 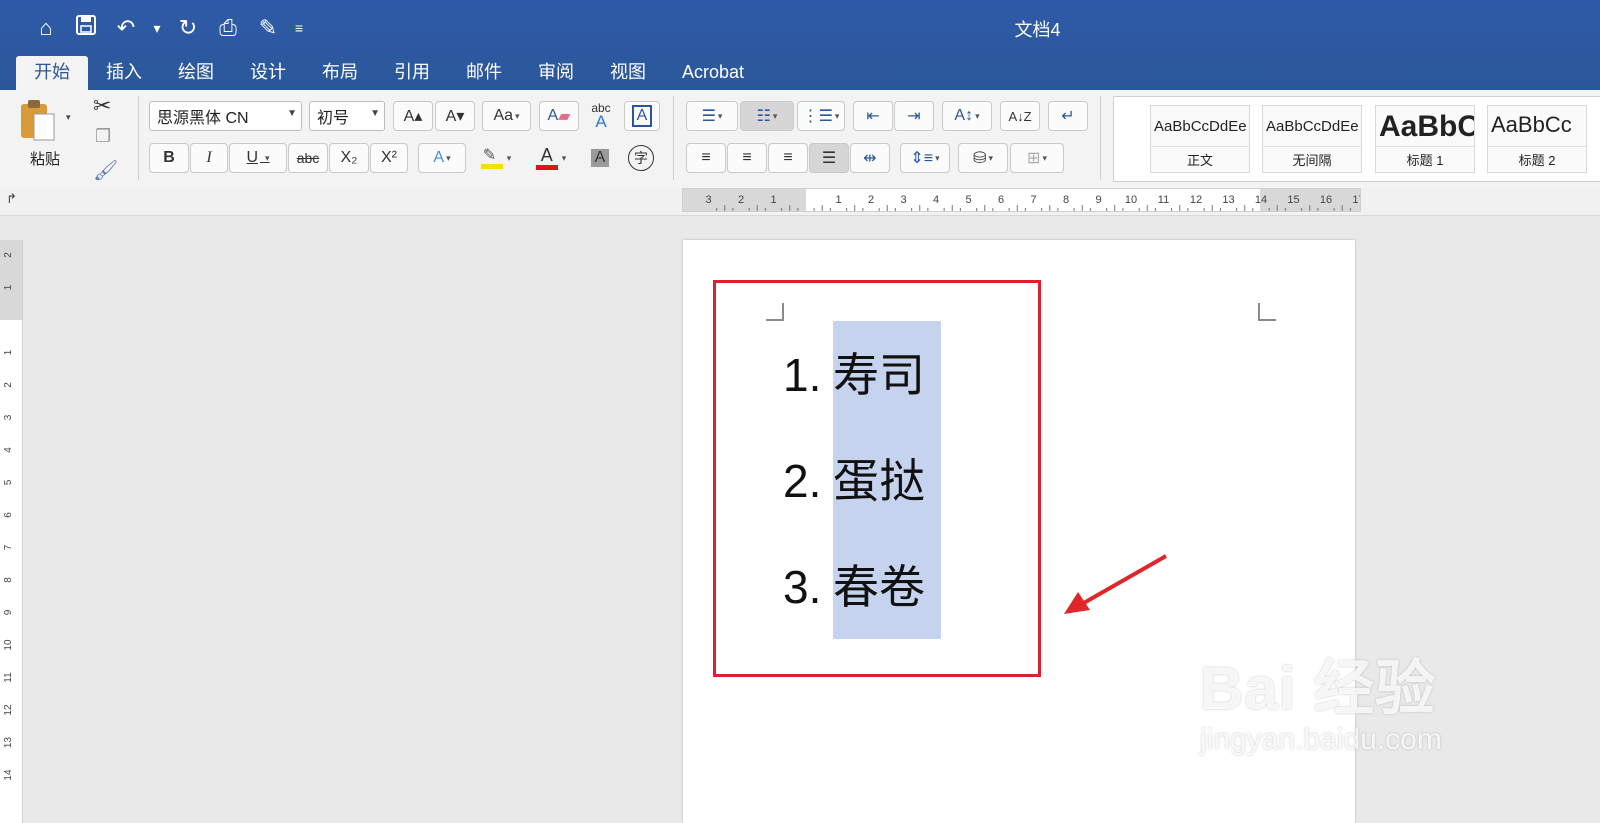 I want to click on numbered-list-icon: ☷, so click(x=763, y=116).